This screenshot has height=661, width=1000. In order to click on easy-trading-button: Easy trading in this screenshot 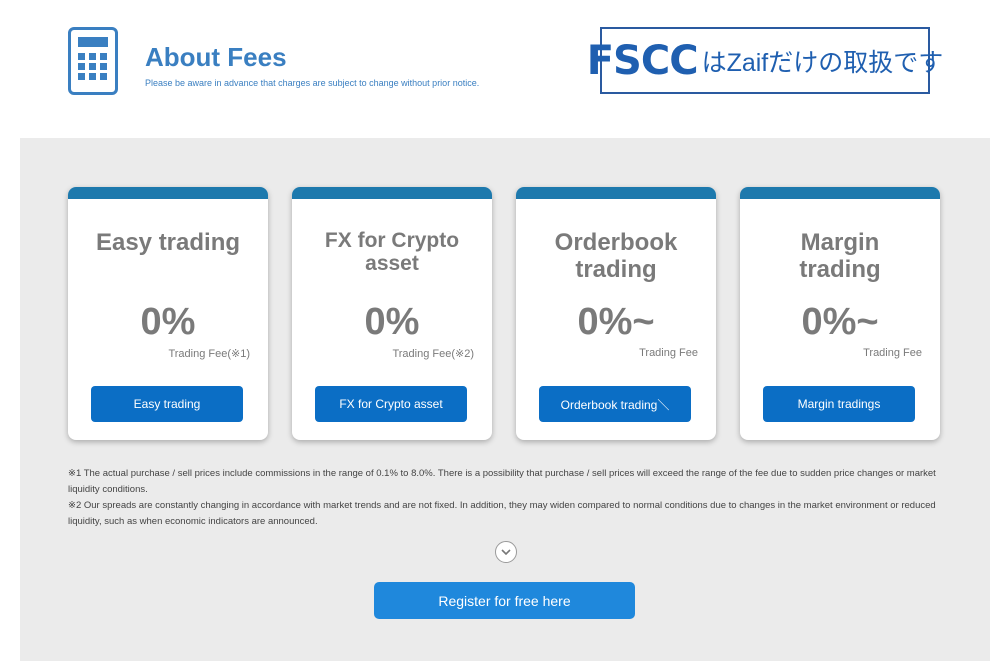, I will do `click(167, 404)`.